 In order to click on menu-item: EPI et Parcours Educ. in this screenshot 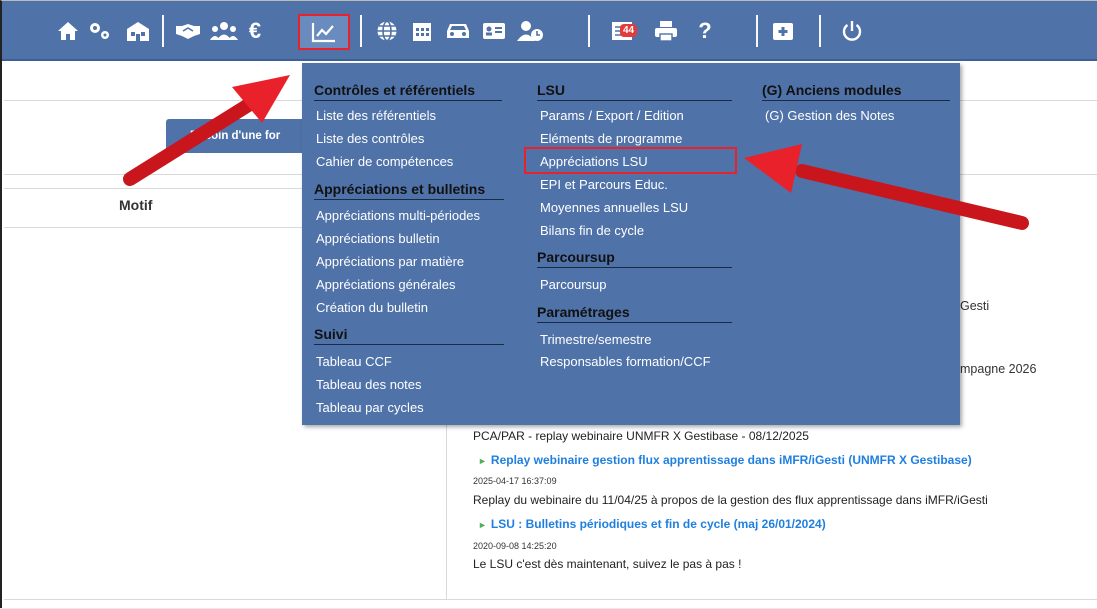, I will do `click(604, 184)`.